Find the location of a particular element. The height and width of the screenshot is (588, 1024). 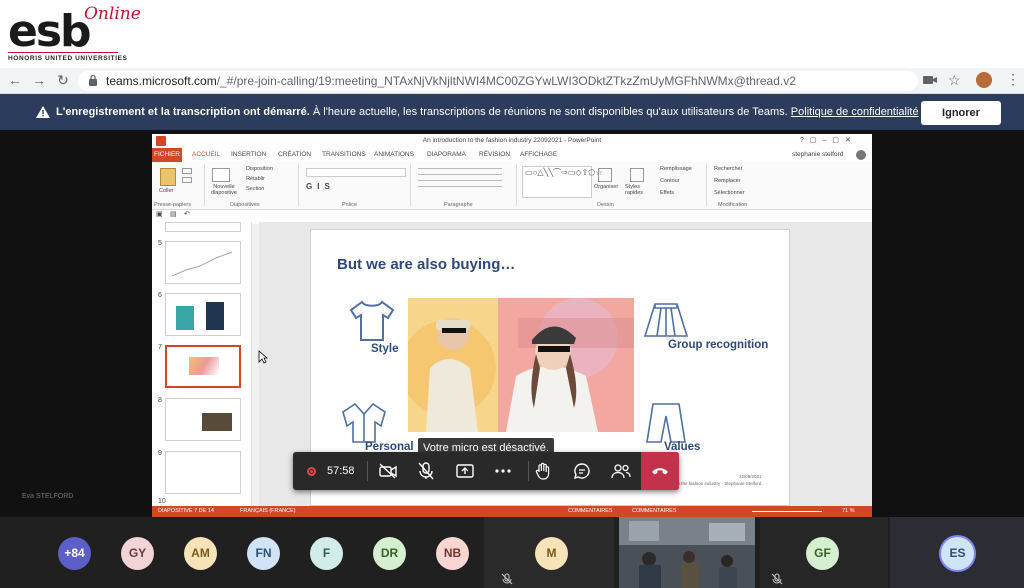

participant-avatar-fn: FN is located at coordinates (263, 553).